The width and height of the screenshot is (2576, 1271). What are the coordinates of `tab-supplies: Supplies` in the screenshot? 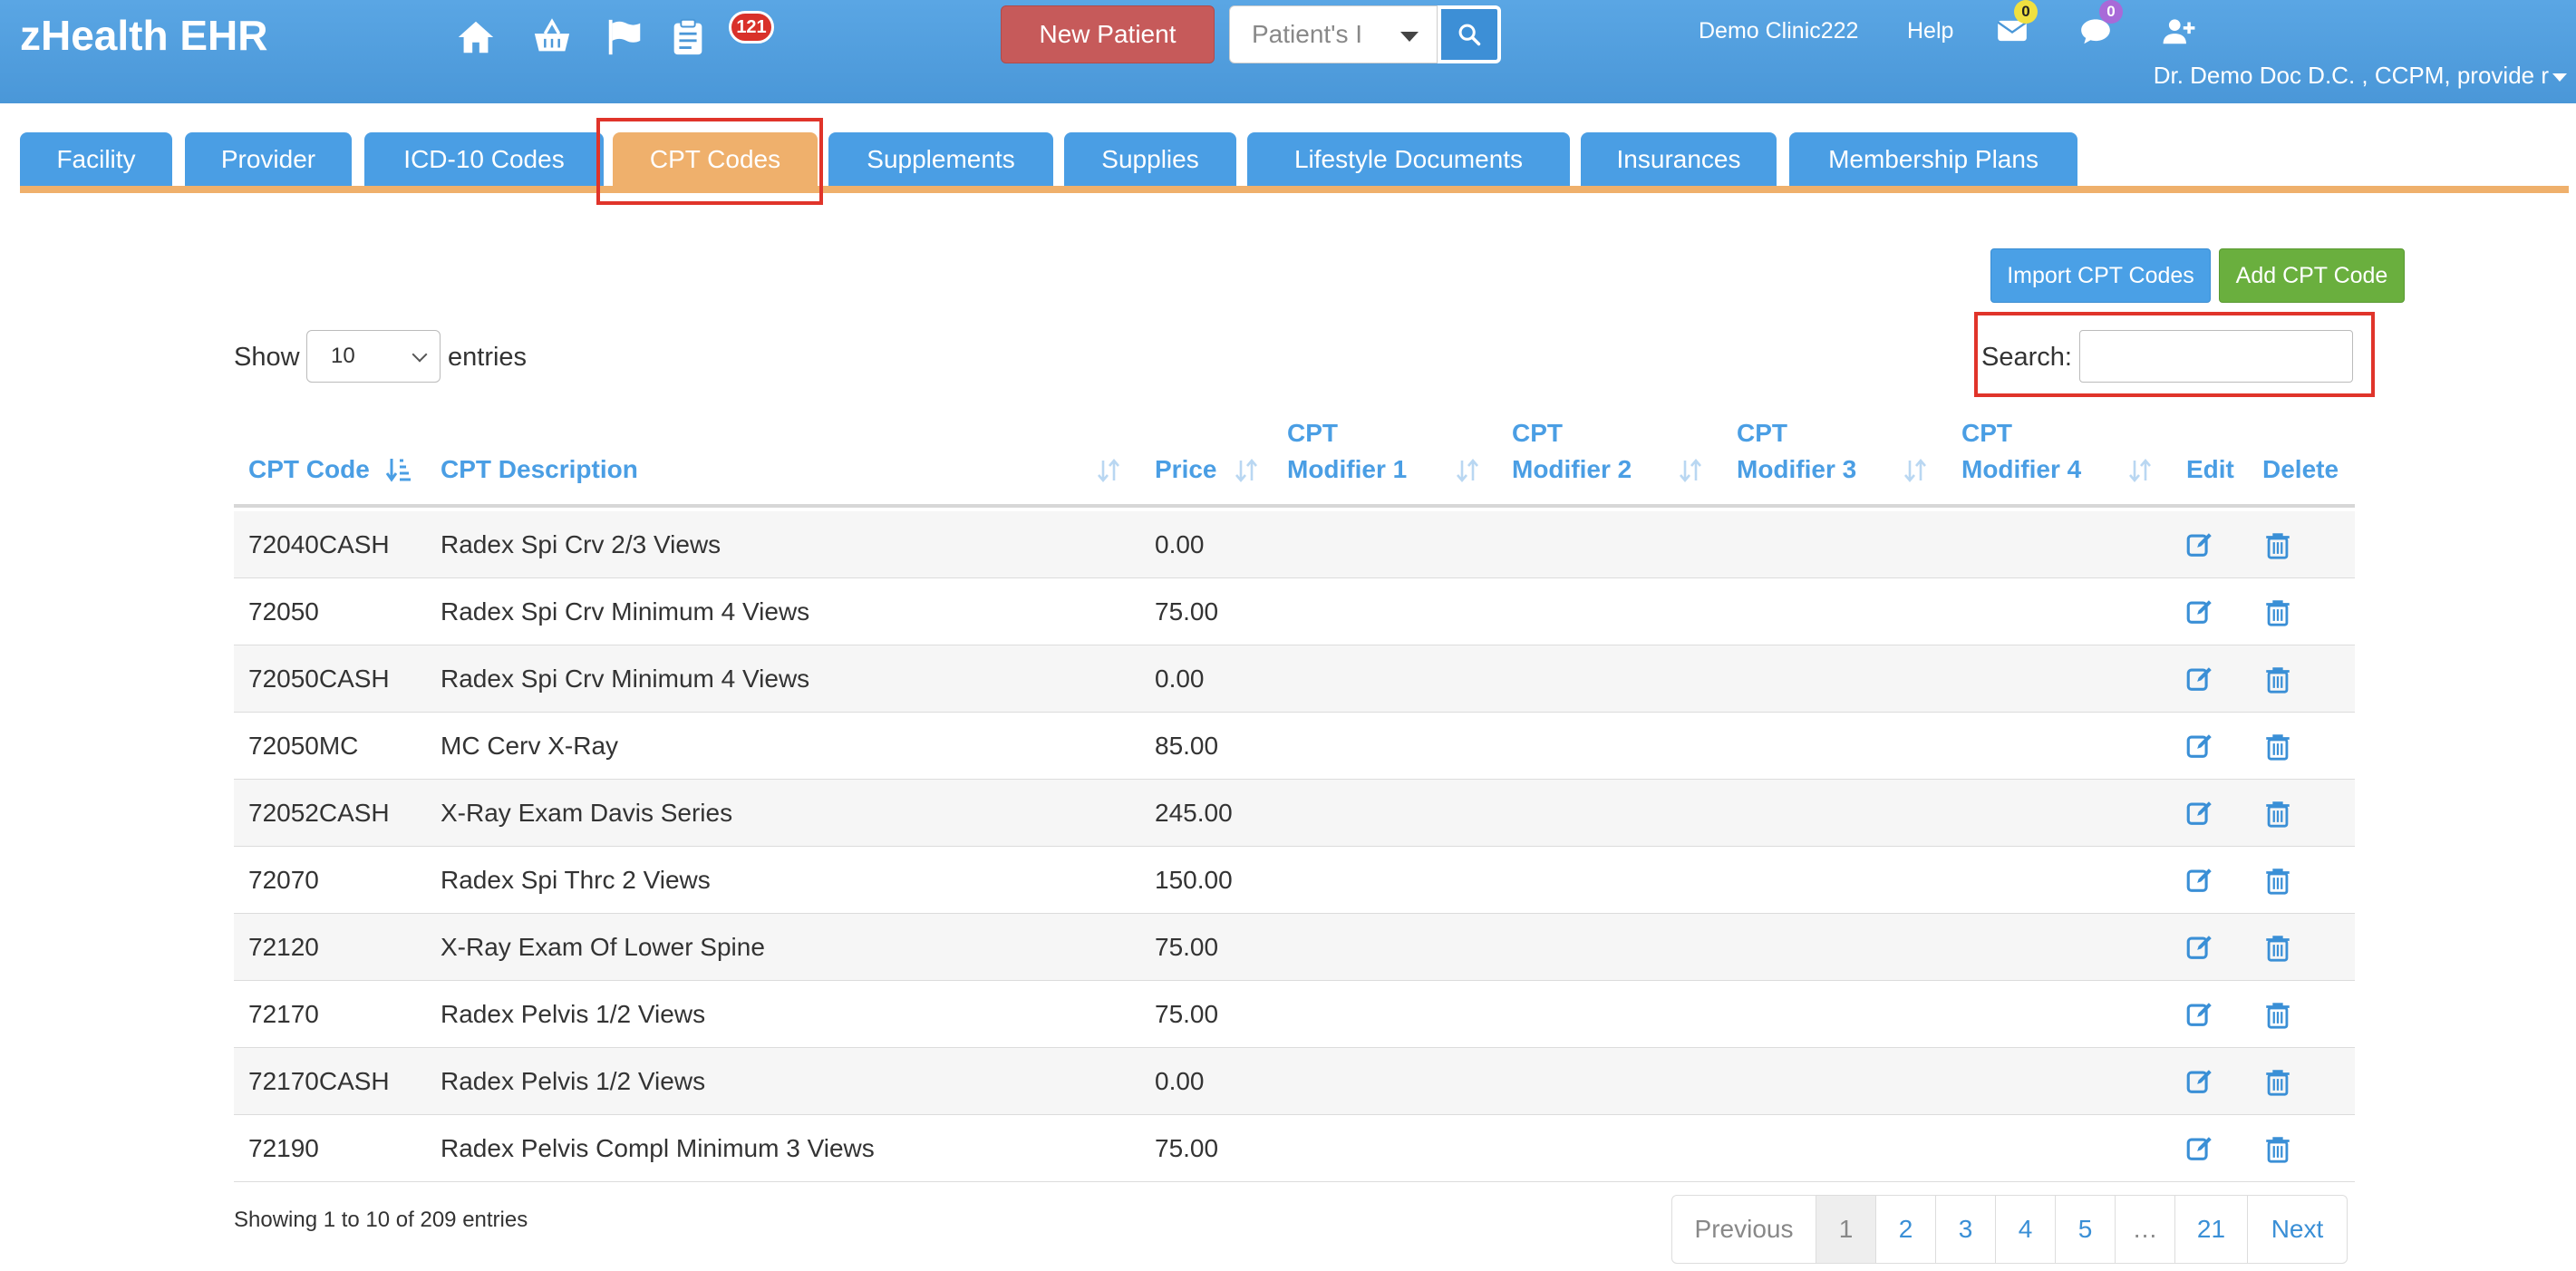 It's located at (1150, 159).